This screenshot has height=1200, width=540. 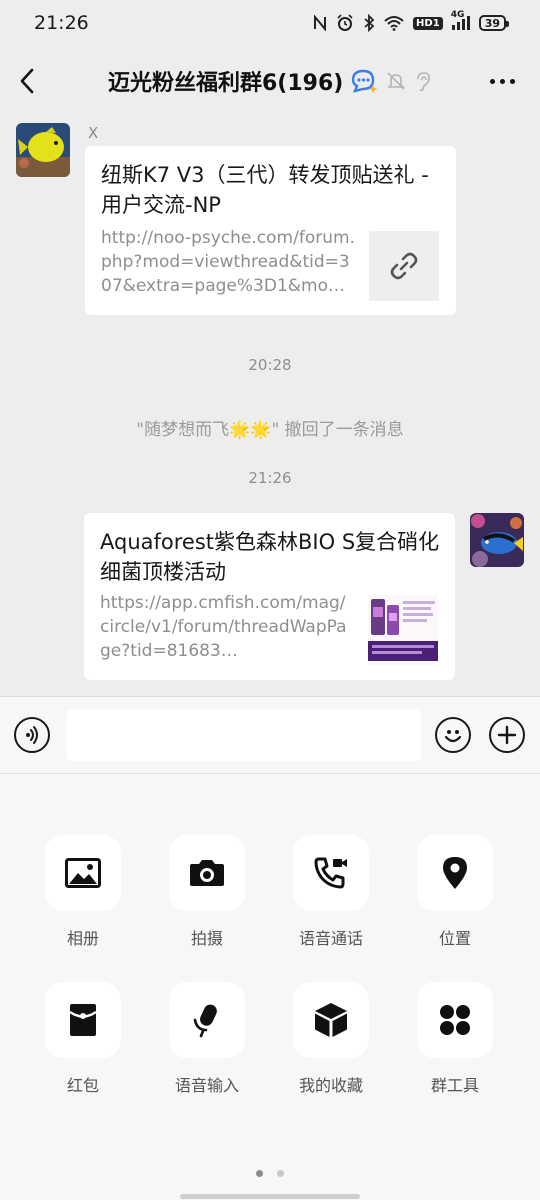 What do you see at coordinates (93, 133) in the screenshot?
I see `sender-name: X` at bounding box center [93, 133].